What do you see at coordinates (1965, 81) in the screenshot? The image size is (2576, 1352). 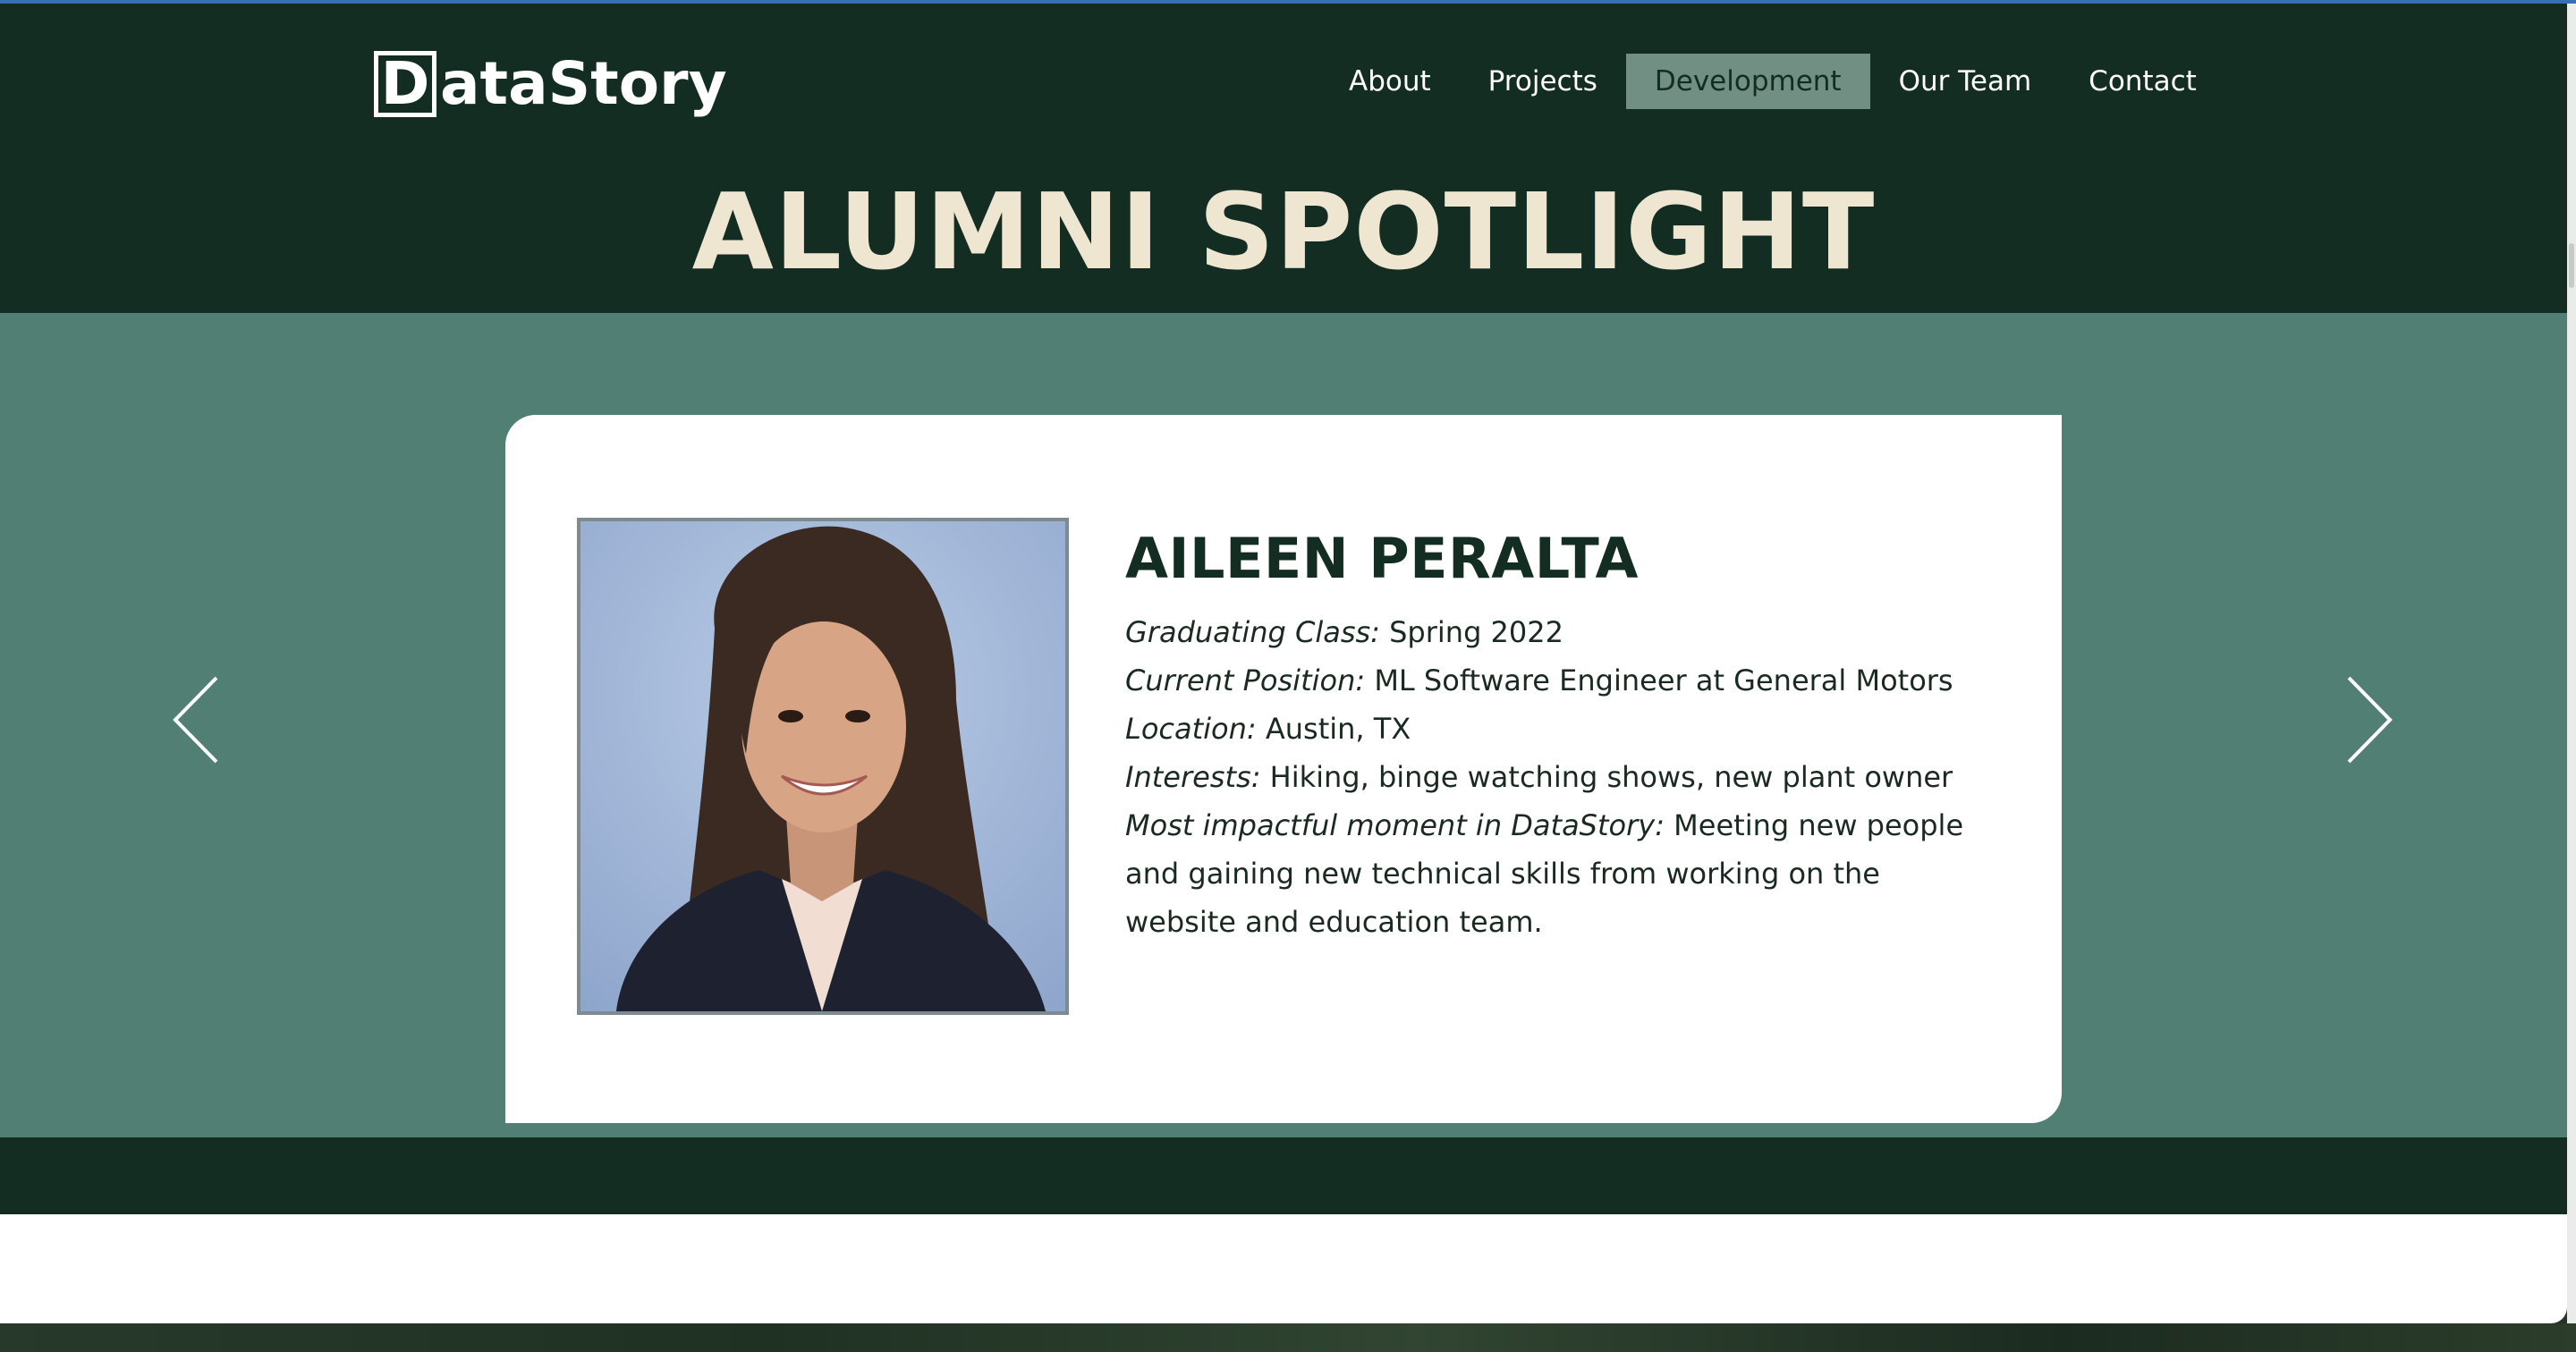 I see `nav-item-our-team: Our Team` at bounding box center [1965, 81].